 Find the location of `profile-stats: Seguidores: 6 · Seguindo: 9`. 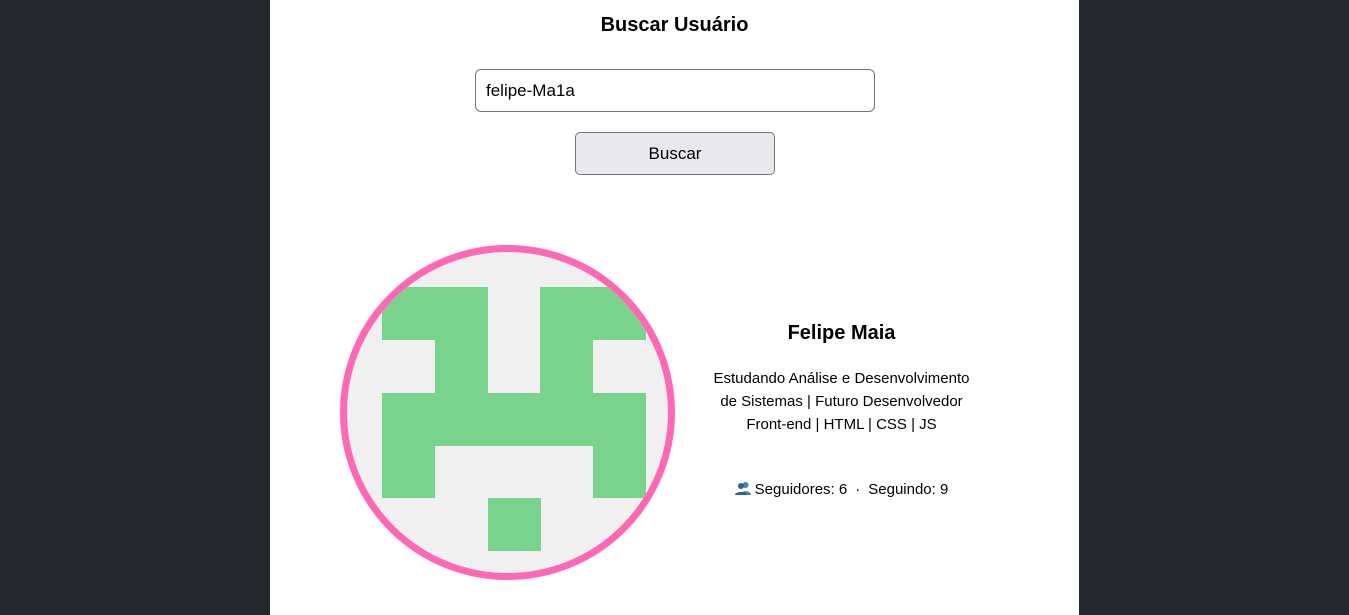

profile-stats: Seguidores: 6 · Seguindo: 9 is located at coordinates (841, 489).